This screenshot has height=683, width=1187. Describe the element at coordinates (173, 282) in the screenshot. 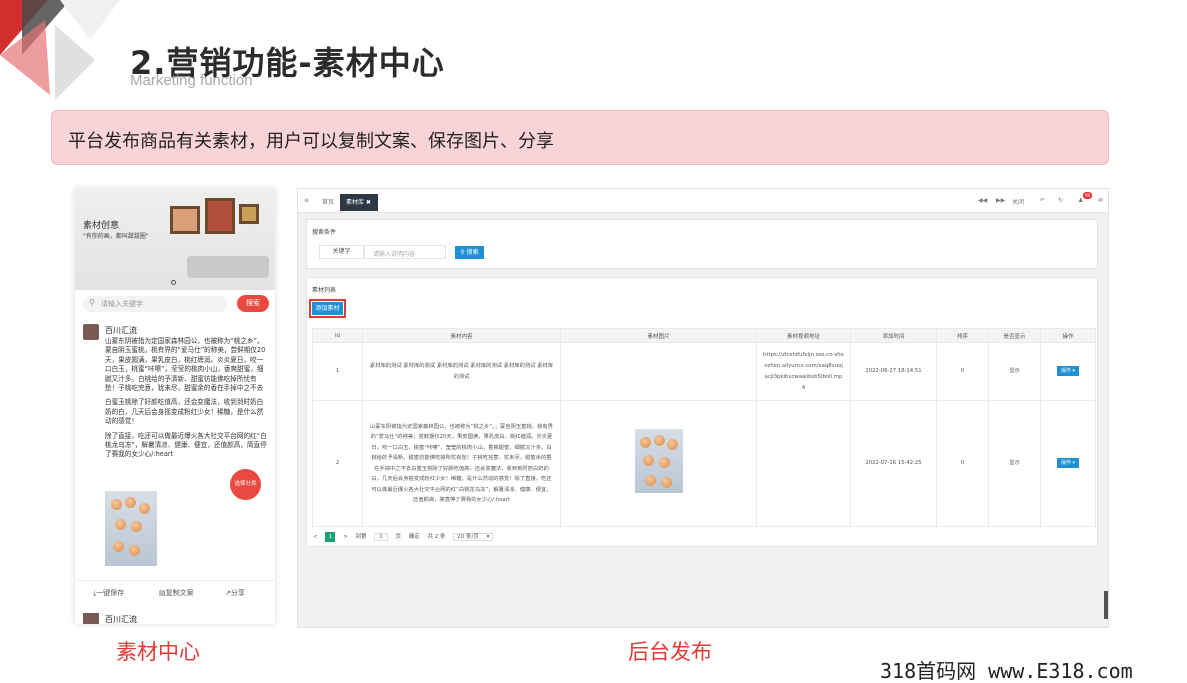

I see `carousel-dot` at that location.